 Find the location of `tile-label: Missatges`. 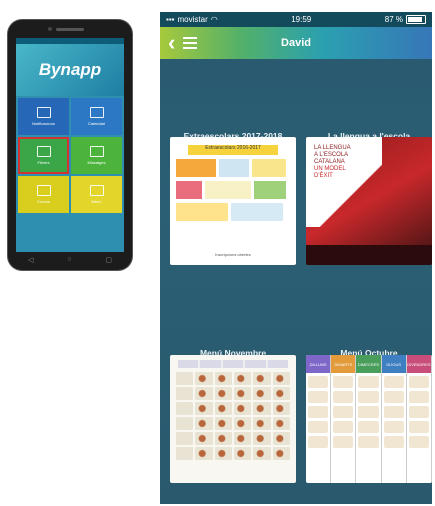

tile-label: Missatges is located at coordinates (96, 162).